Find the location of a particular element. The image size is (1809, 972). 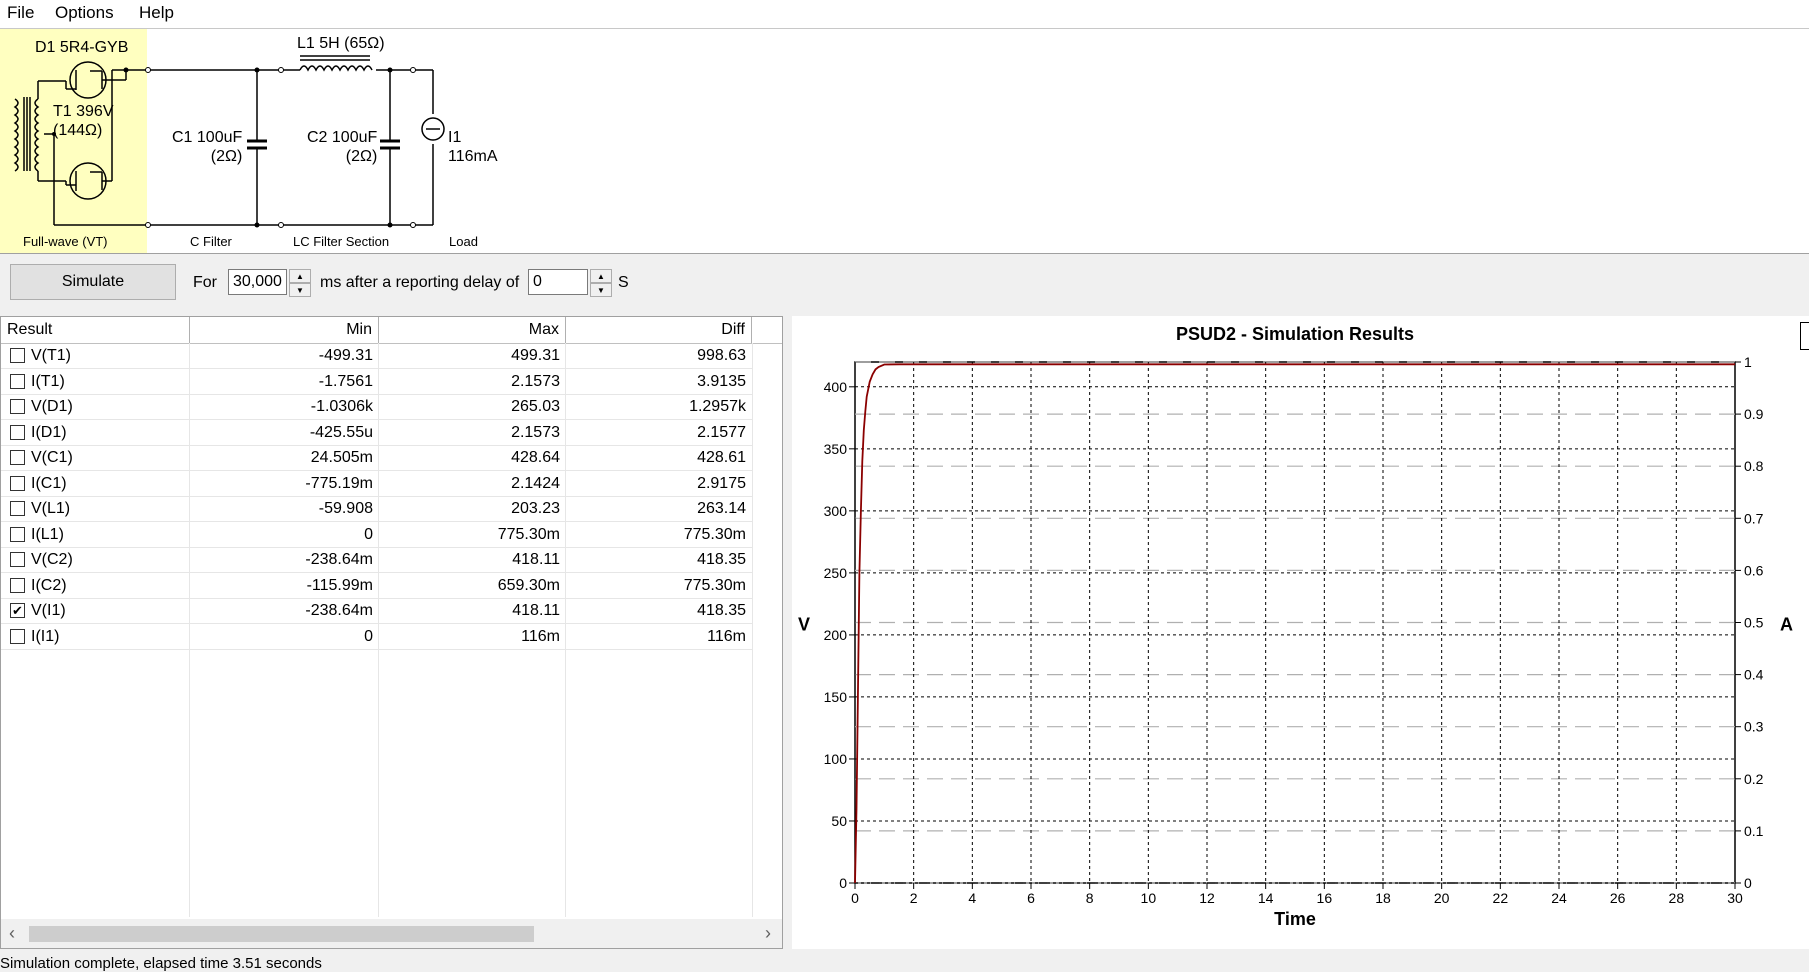

y-tick-label: 100 is located at coordinates (836, 759).